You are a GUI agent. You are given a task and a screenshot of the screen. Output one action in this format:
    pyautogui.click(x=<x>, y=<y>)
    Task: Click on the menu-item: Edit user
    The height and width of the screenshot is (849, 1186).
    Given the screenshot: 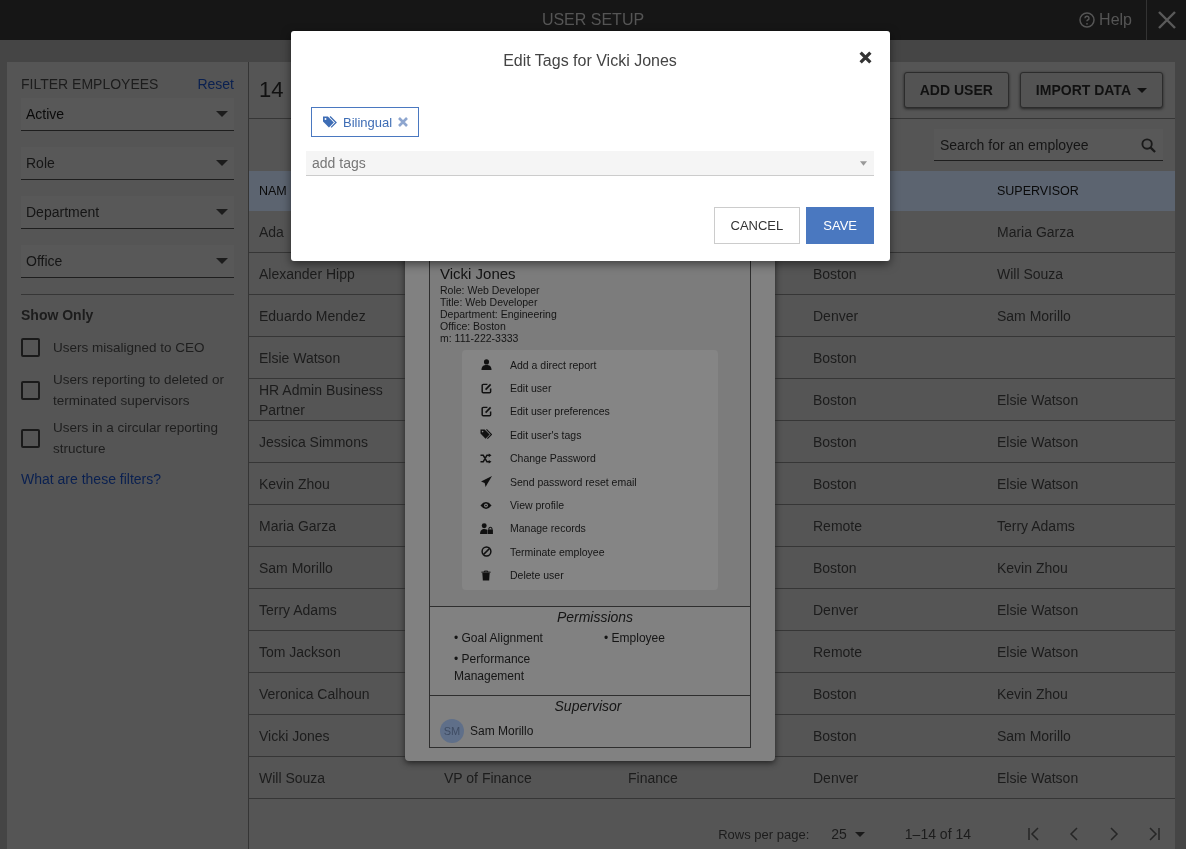 What is the action you would take?
    pyautogui.click(x=590, y=388)
    